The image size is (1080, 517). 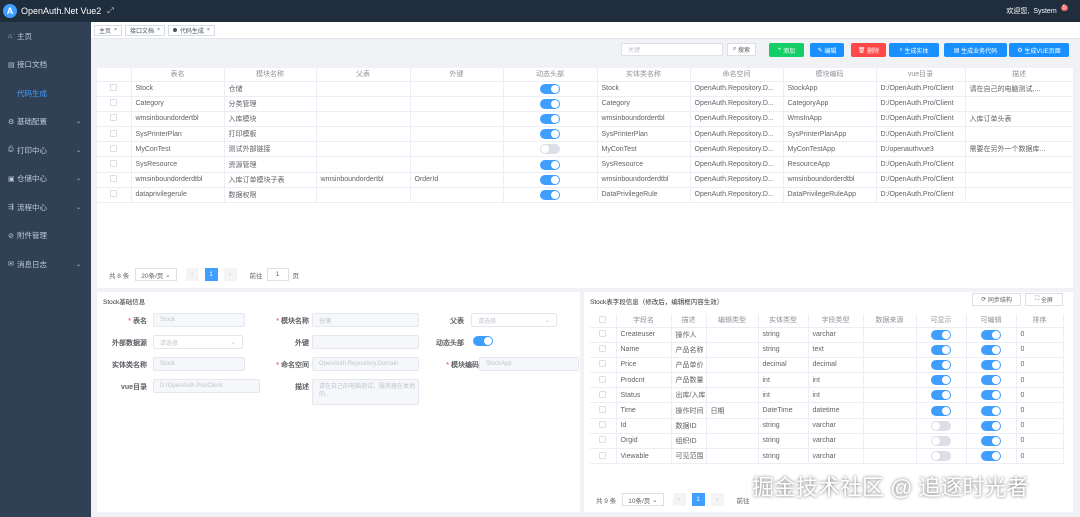 I want to click on action-button-1: ✎ 编辑, so click(x=827, y=50).